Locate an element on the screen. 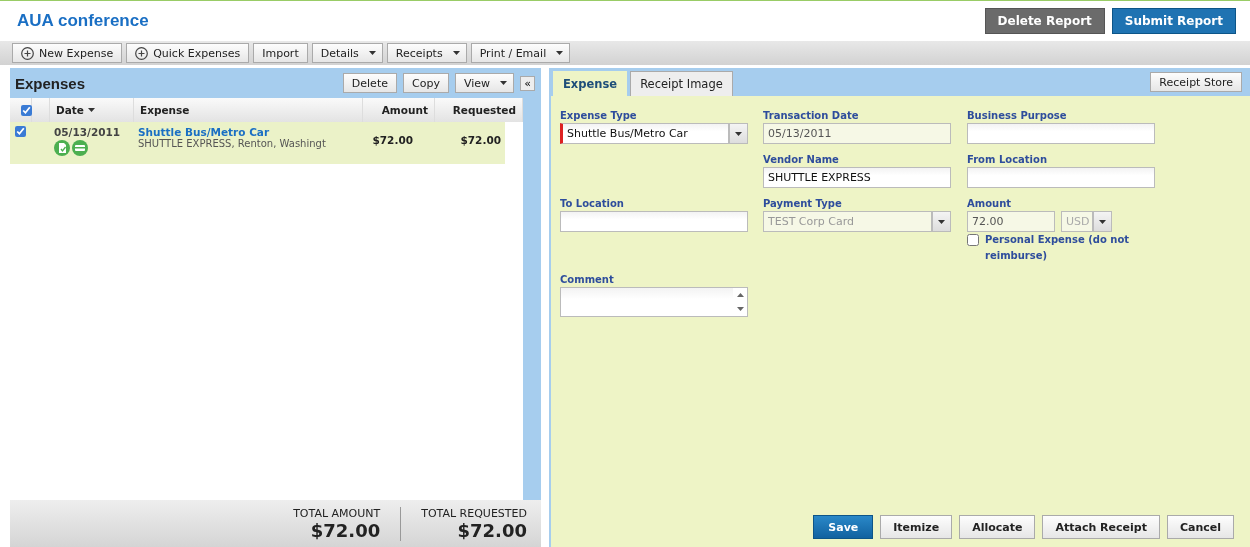 Image resolution: width=1250 pixels, height=547 pixels. field-label: To Location is located at coordinates (592, 203).